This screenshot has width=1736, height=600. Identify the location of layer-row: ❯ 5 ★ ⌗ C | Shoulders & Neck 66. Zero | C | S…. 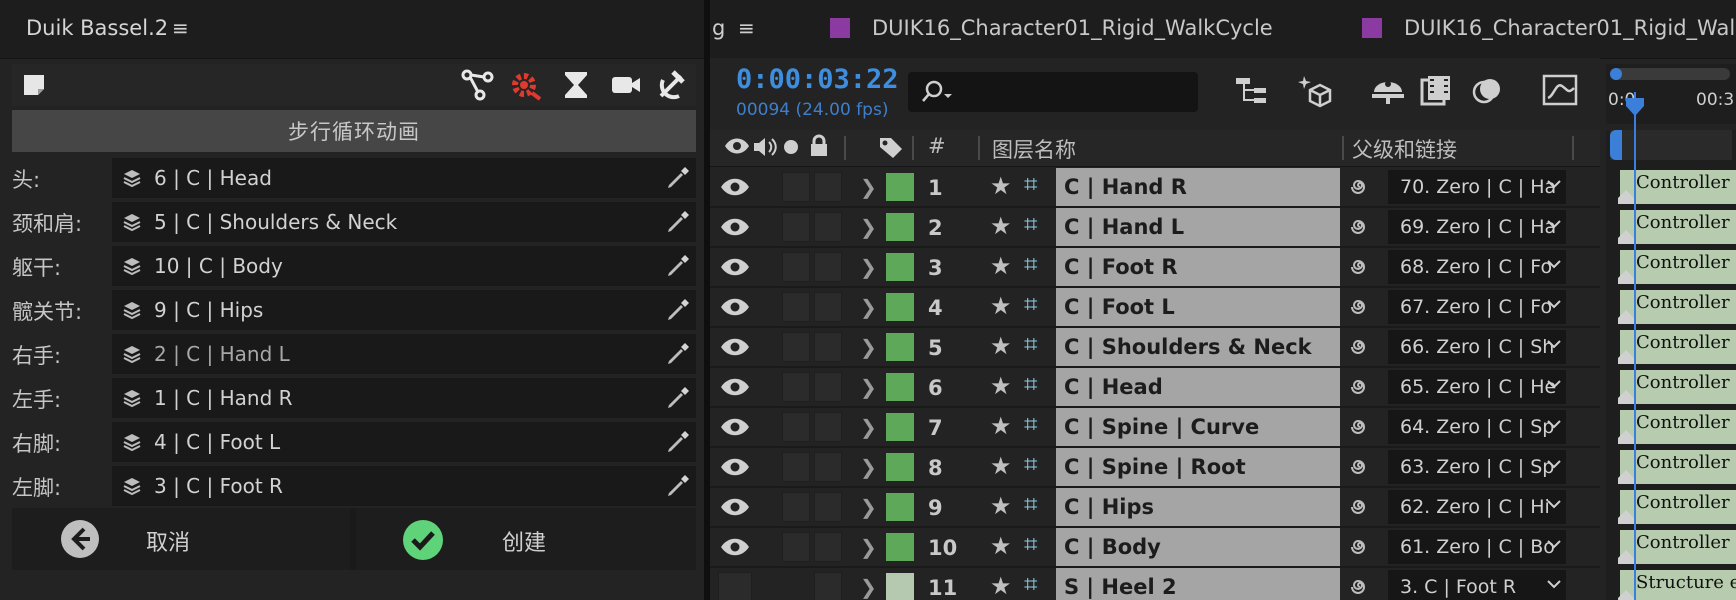
(1155, 348).